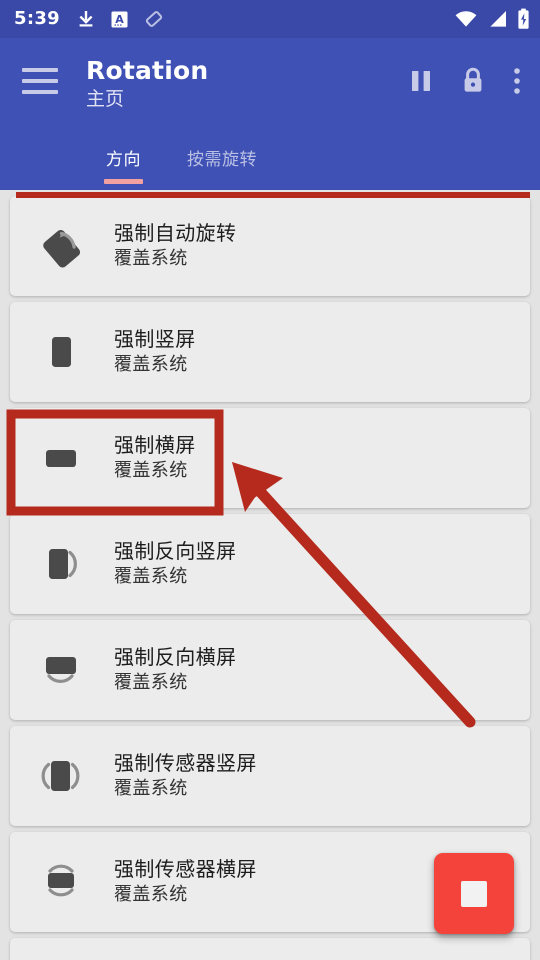  What do you see at coordinates (523, 18) in the screenshot?
I see `battery-charging-icon` at bounding box center [523, 18].